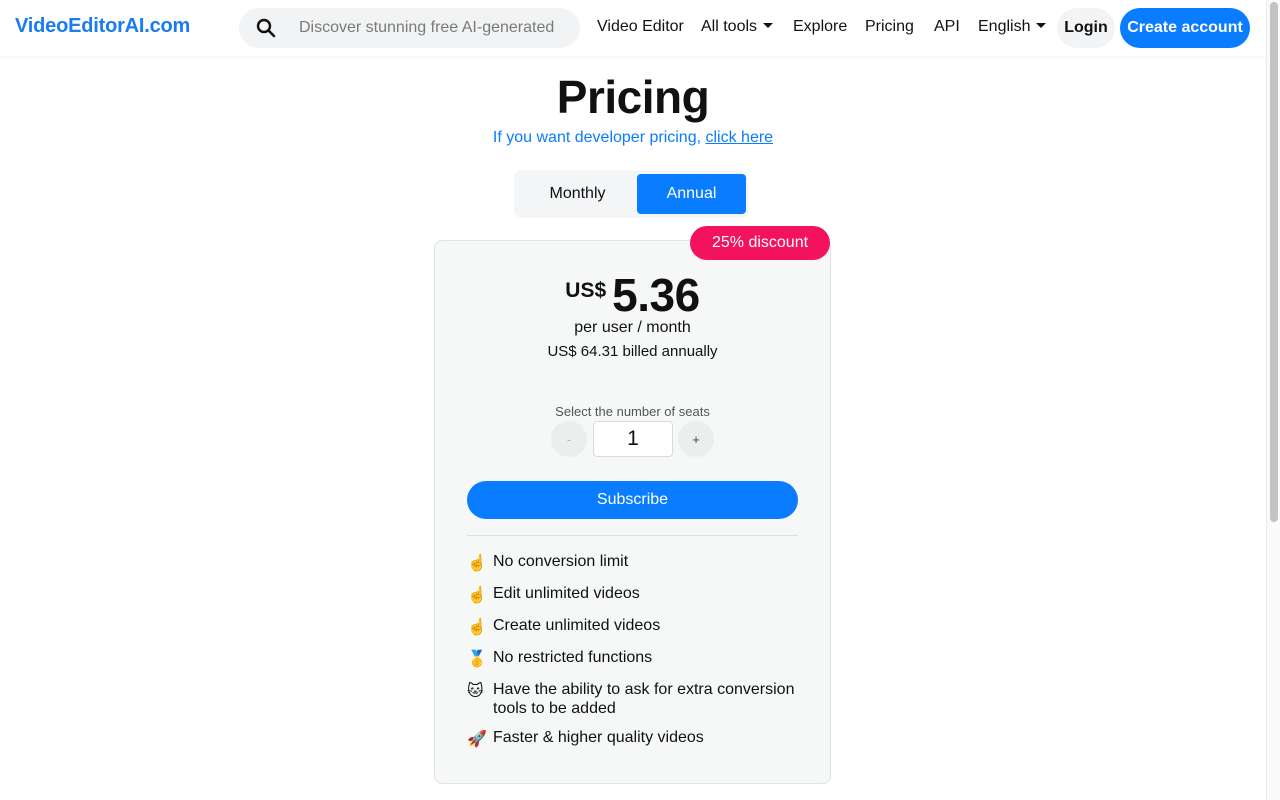 The image size is (1280, 800). What do you see at coordinates (739, 137) in the screenshot?
I see `developer-pricing-link: click here` at bounding box center [739, 137].